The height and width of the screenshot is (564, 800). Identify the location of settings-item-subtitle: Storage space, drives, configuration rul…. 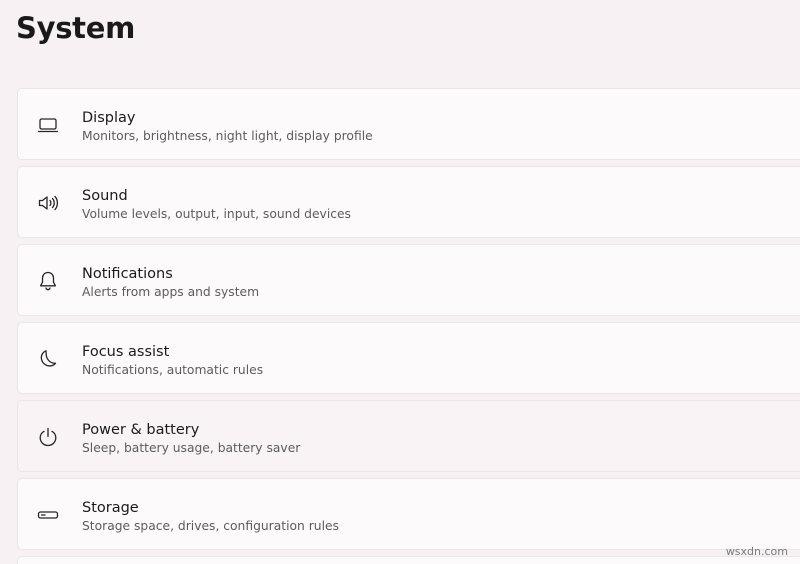
(210, 526).